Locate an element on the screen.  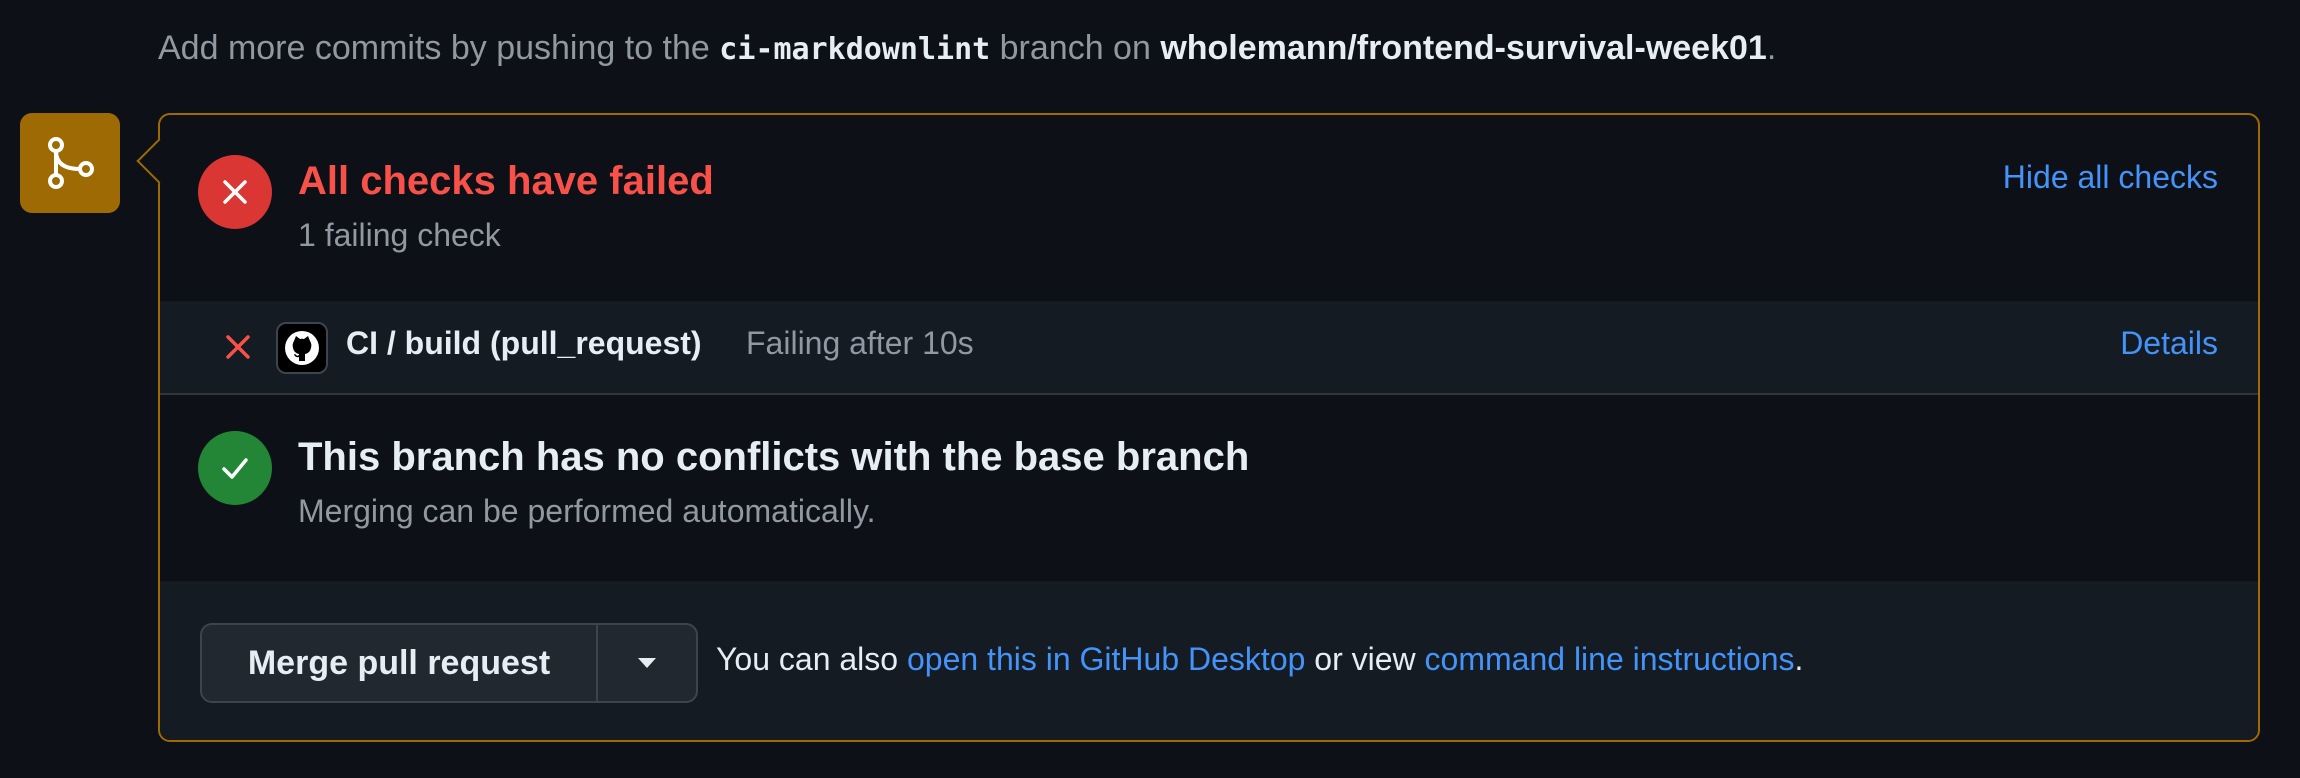
merge-hint-middle: or view is located at coordinates (1365, 659).